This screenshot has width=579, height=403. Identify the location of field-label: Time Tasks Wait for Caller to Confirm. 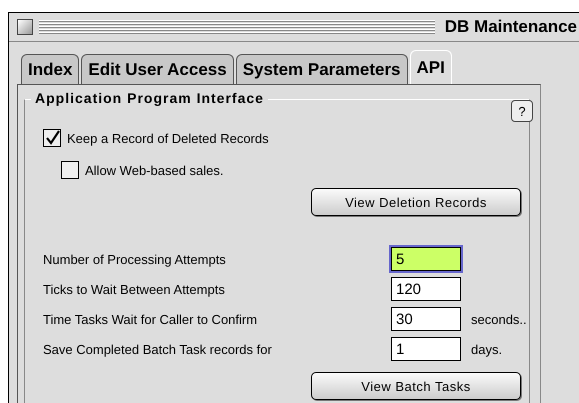
(150, 319).